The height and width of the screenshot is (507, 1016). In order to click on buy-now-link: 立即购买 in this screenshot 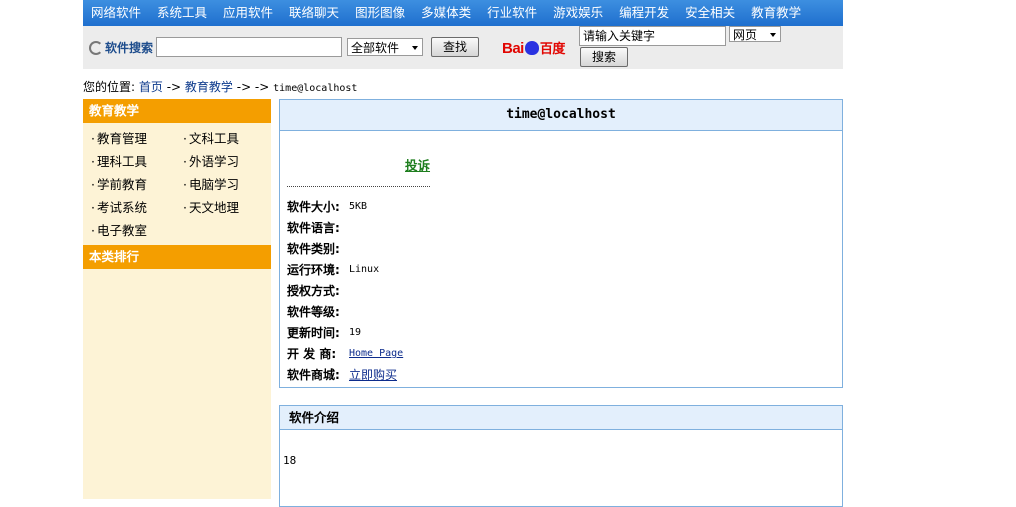, I will do `click(373, 374)`.